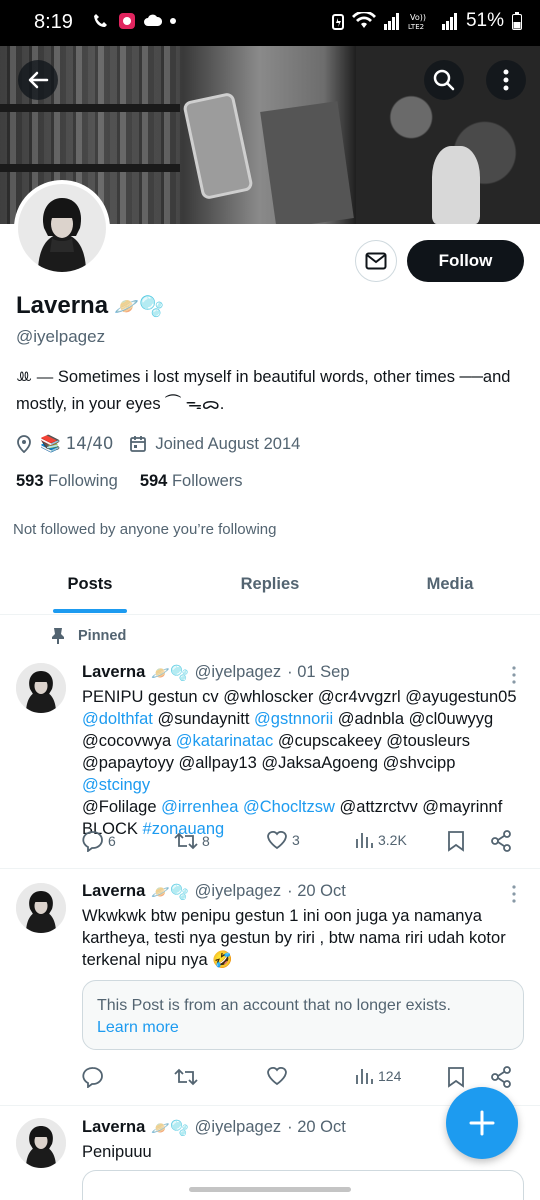 The width and height of the screenshot is (540, 1200). Describe the element at coordinates (83, 481) in the screenshot. I see `following-label: Following` at that location.